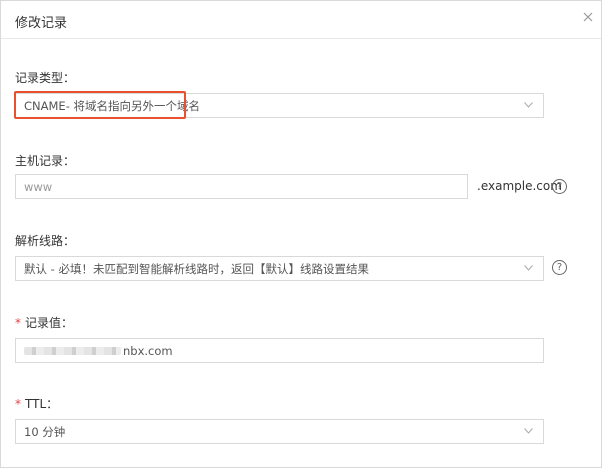  I want to click on record-value-input: nbx.com, so click(279, 350).